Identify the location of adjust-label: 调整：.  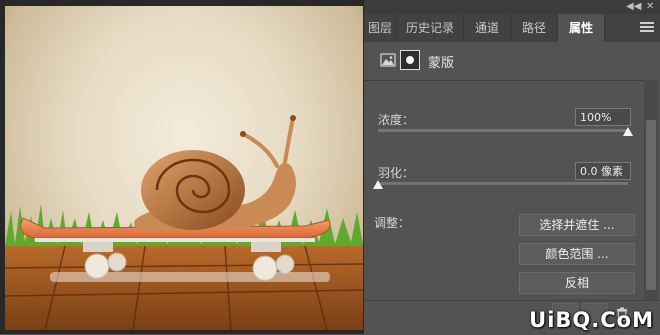
(392, 223).